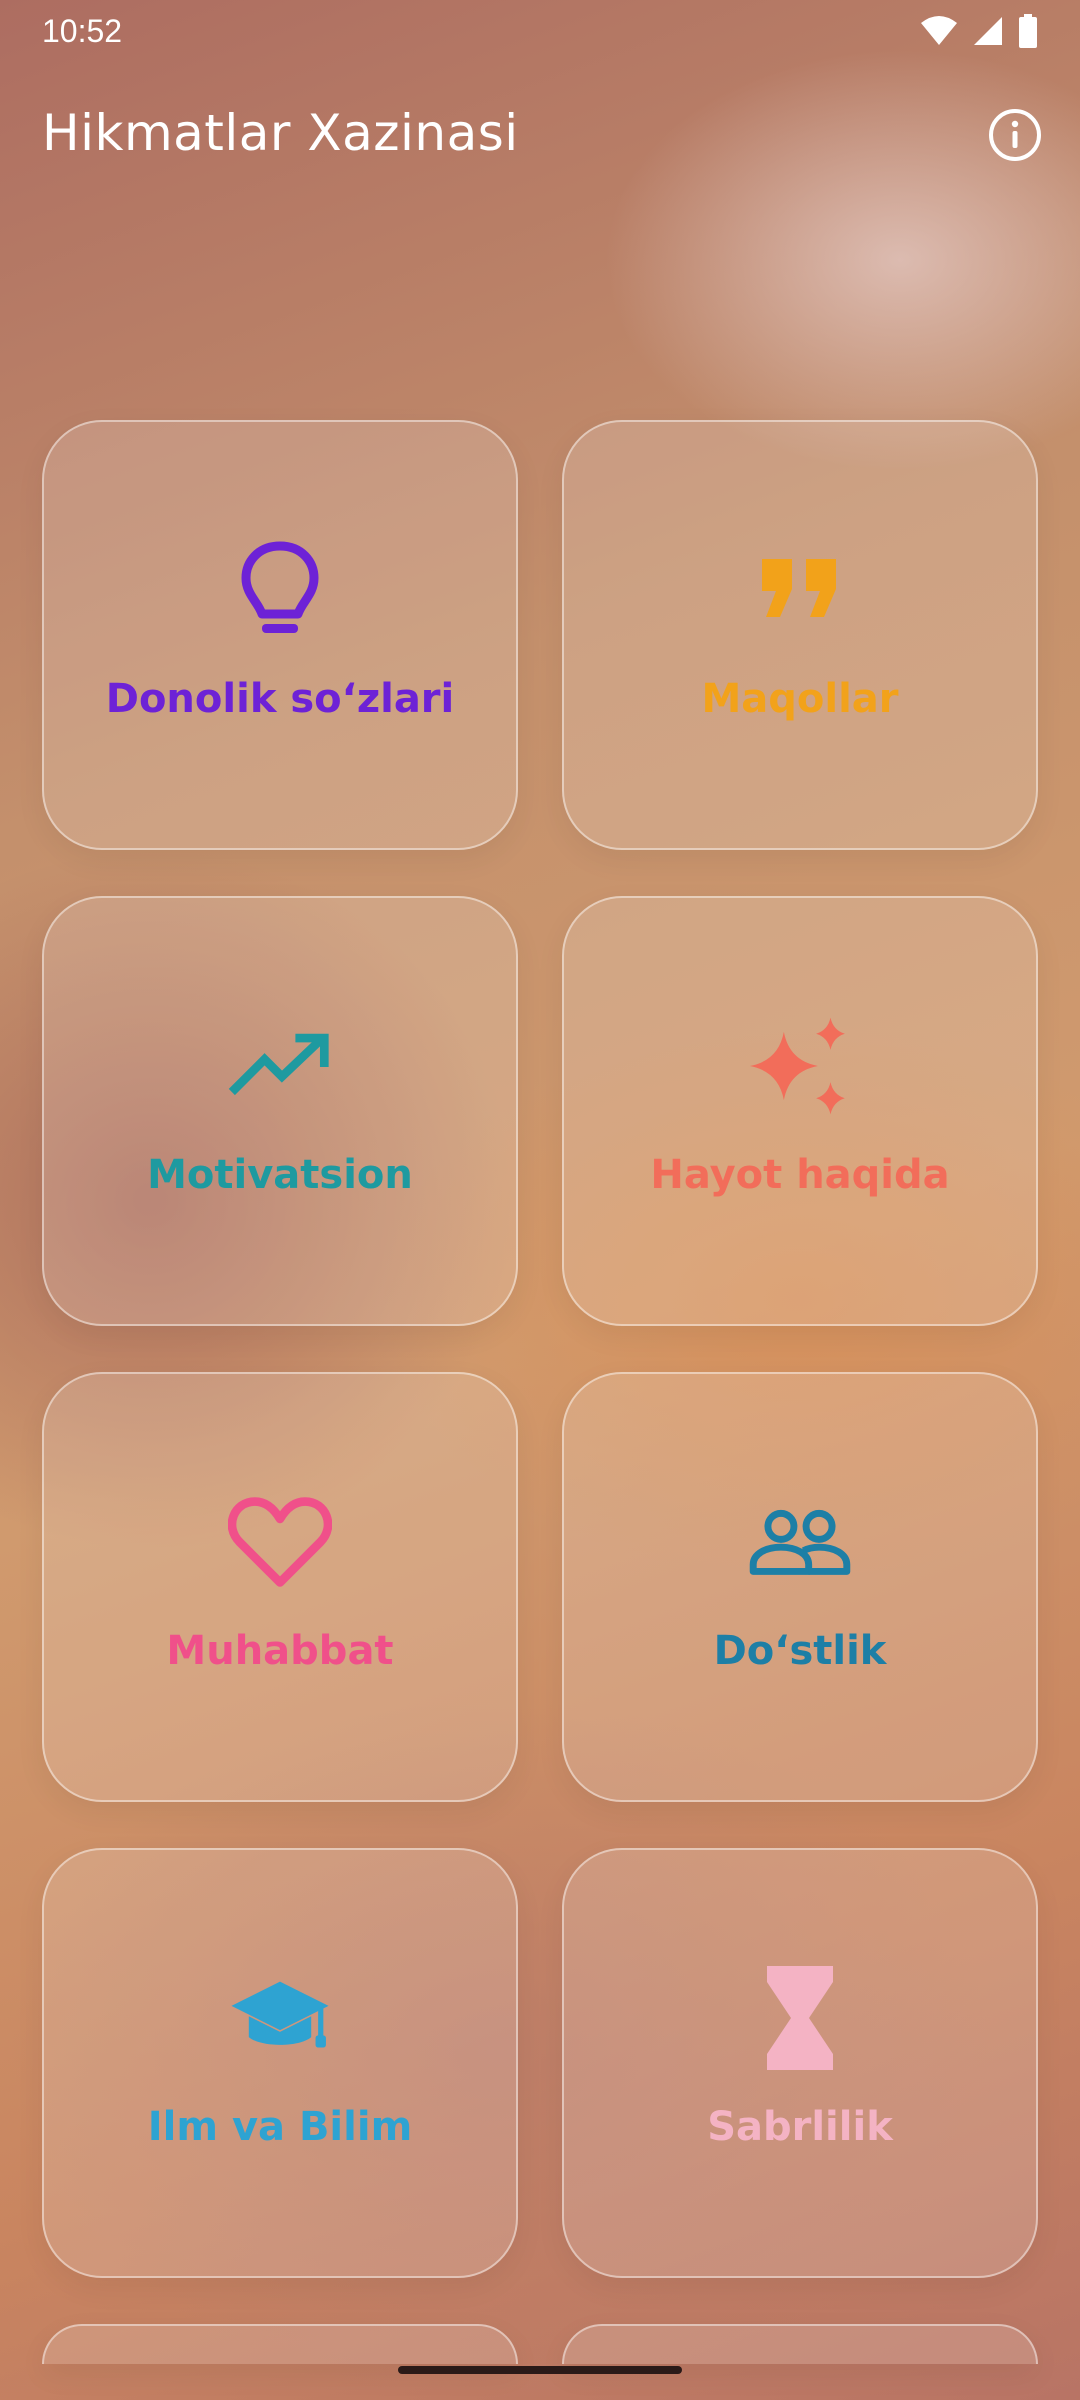 The width and height of the screenshot is (1080, 2400). Describe the element at coordinates (280, 699) in the screenshot. I see `category-label: Donolik so‘zlari` at that location.